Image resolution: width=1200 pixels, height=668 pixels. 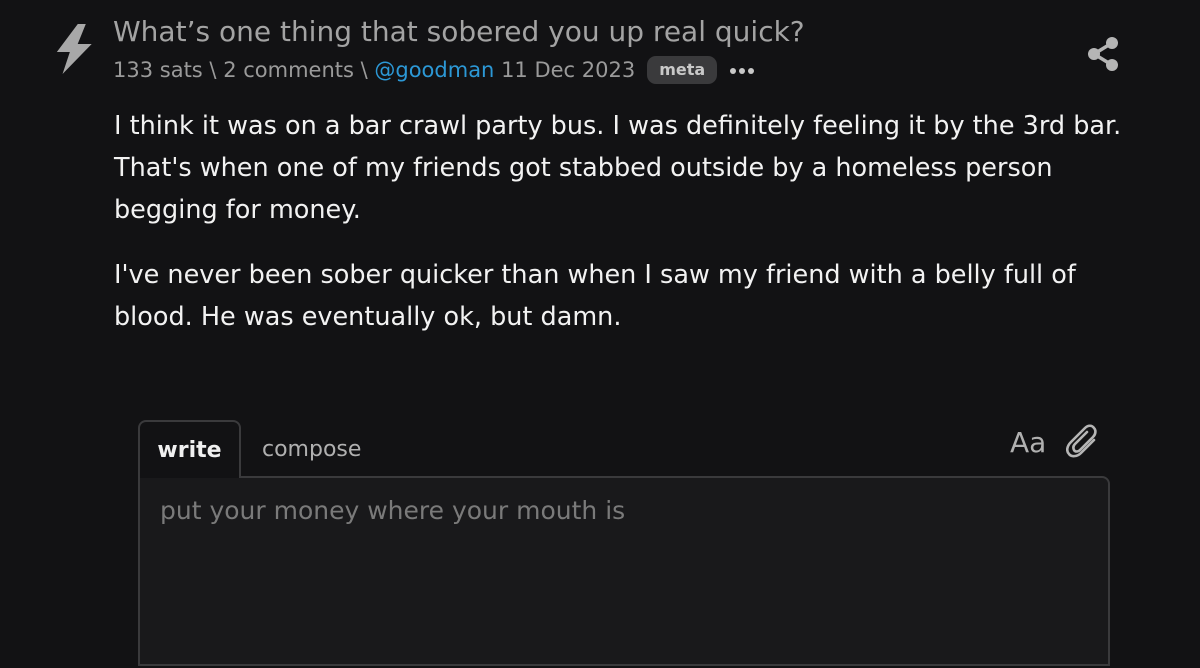 What do you see at coordinates (1083, 442) in the screenshot?
I see `paperclip-icon` at bounding box center [1083, 442].